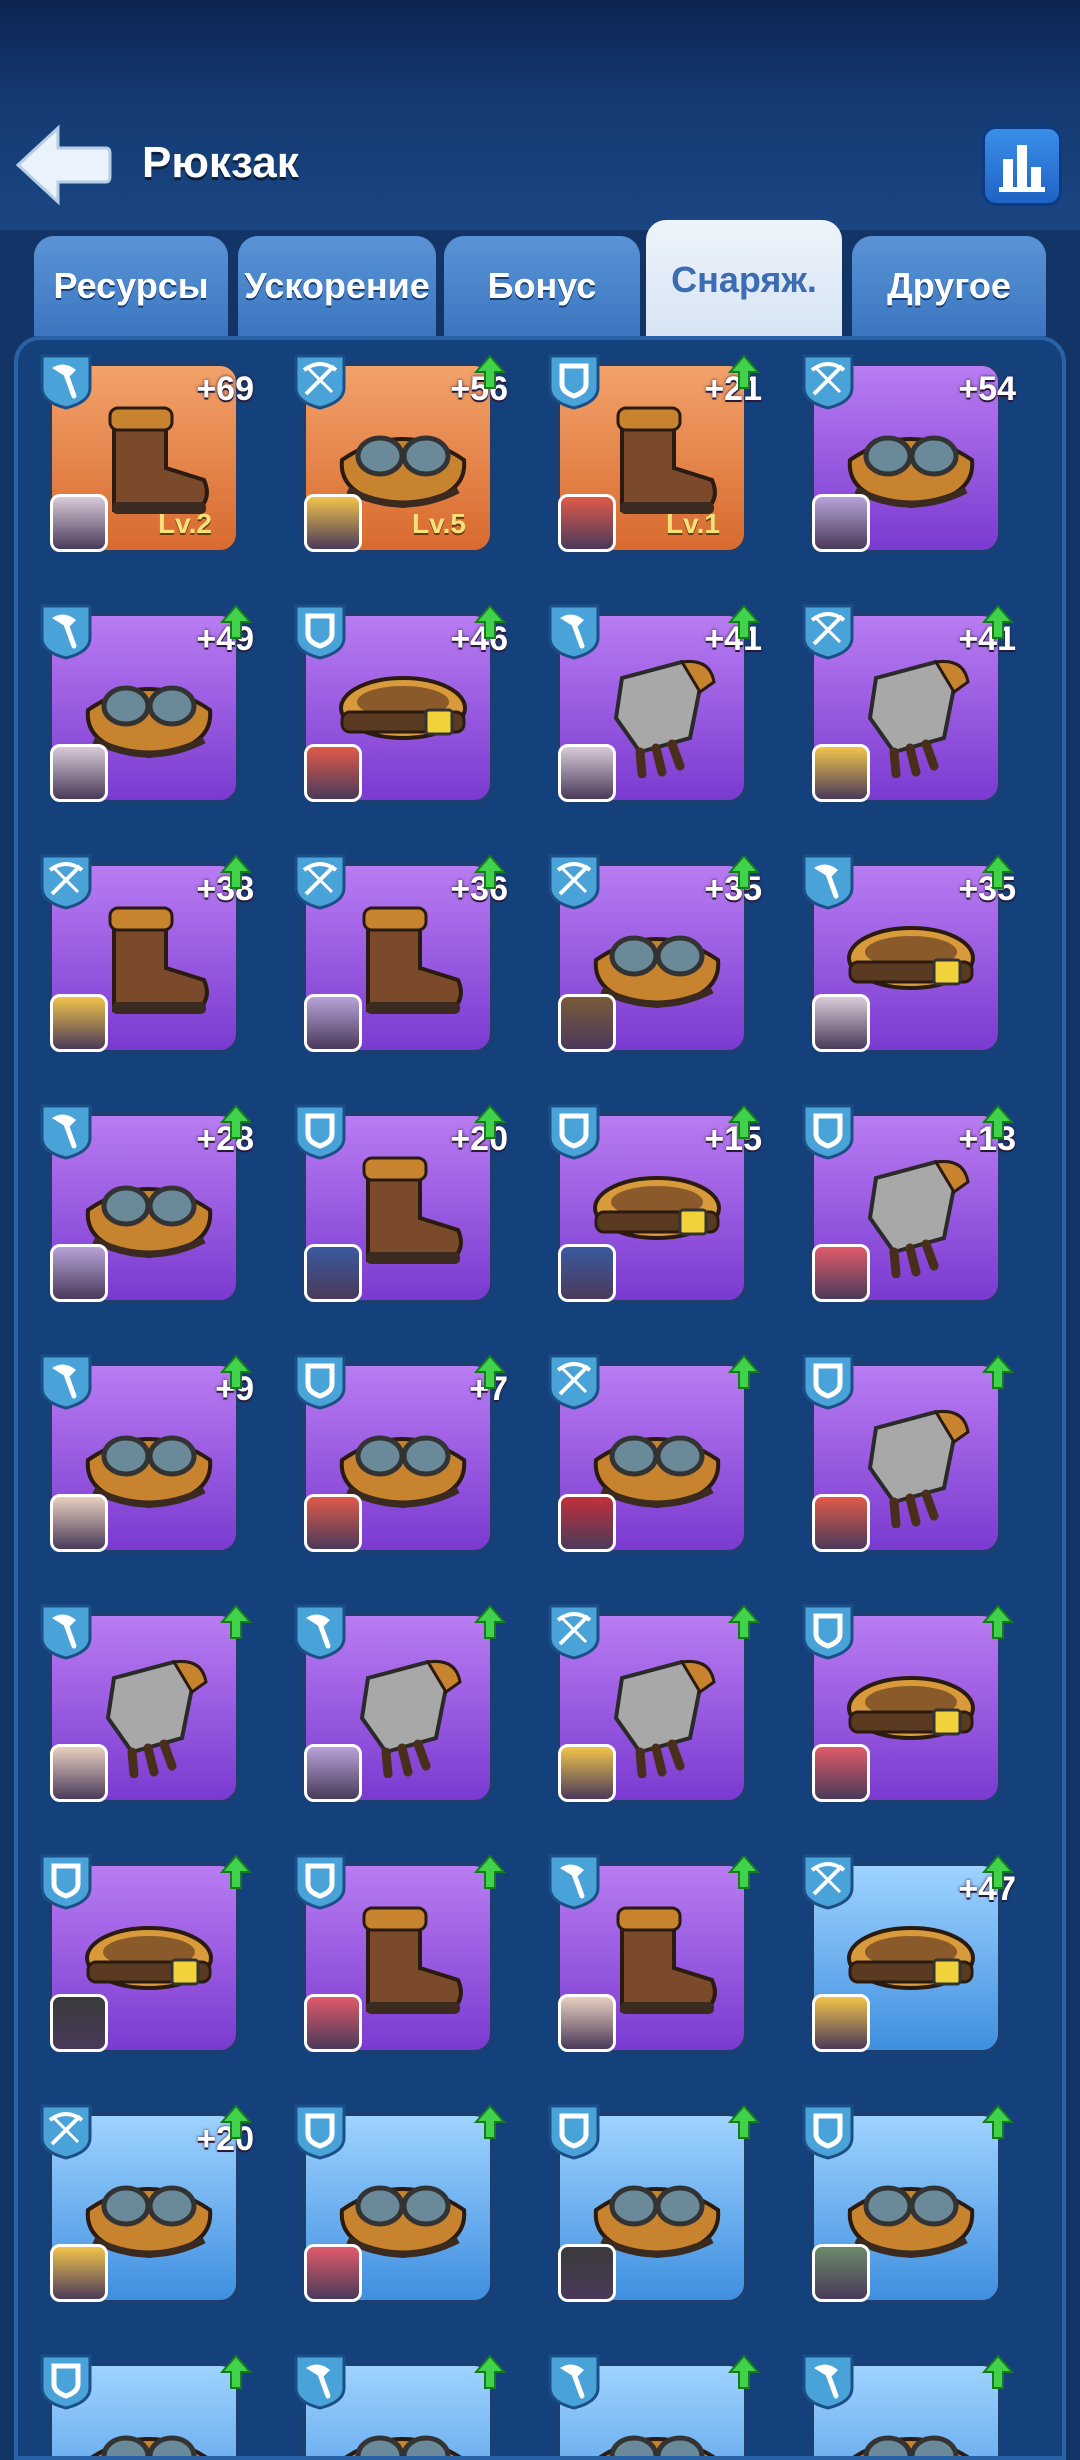  I want to click on equipment-slot: +46, so click(398, 701).